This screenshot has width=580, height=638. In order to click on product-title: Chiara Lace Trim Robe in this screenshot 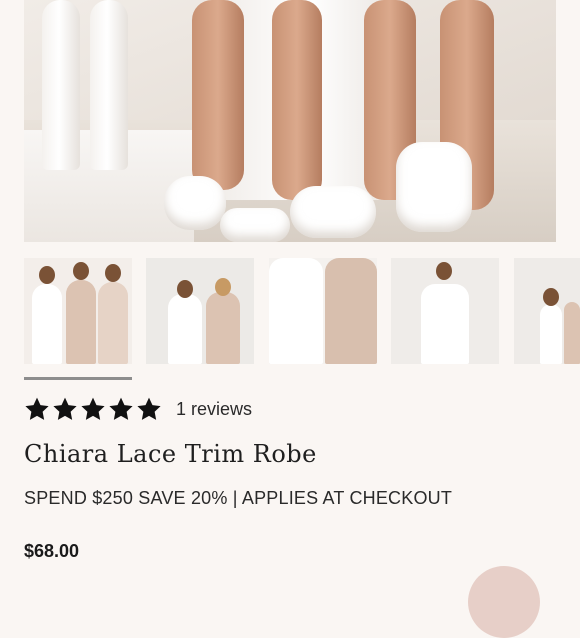, I will do `click(170, 454)`.